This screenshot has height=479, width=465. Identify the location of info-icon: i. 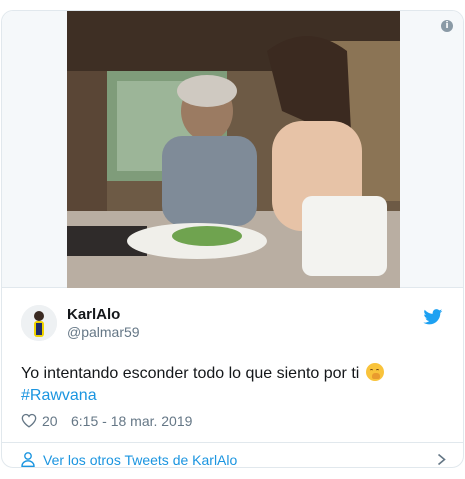
(447, 26).